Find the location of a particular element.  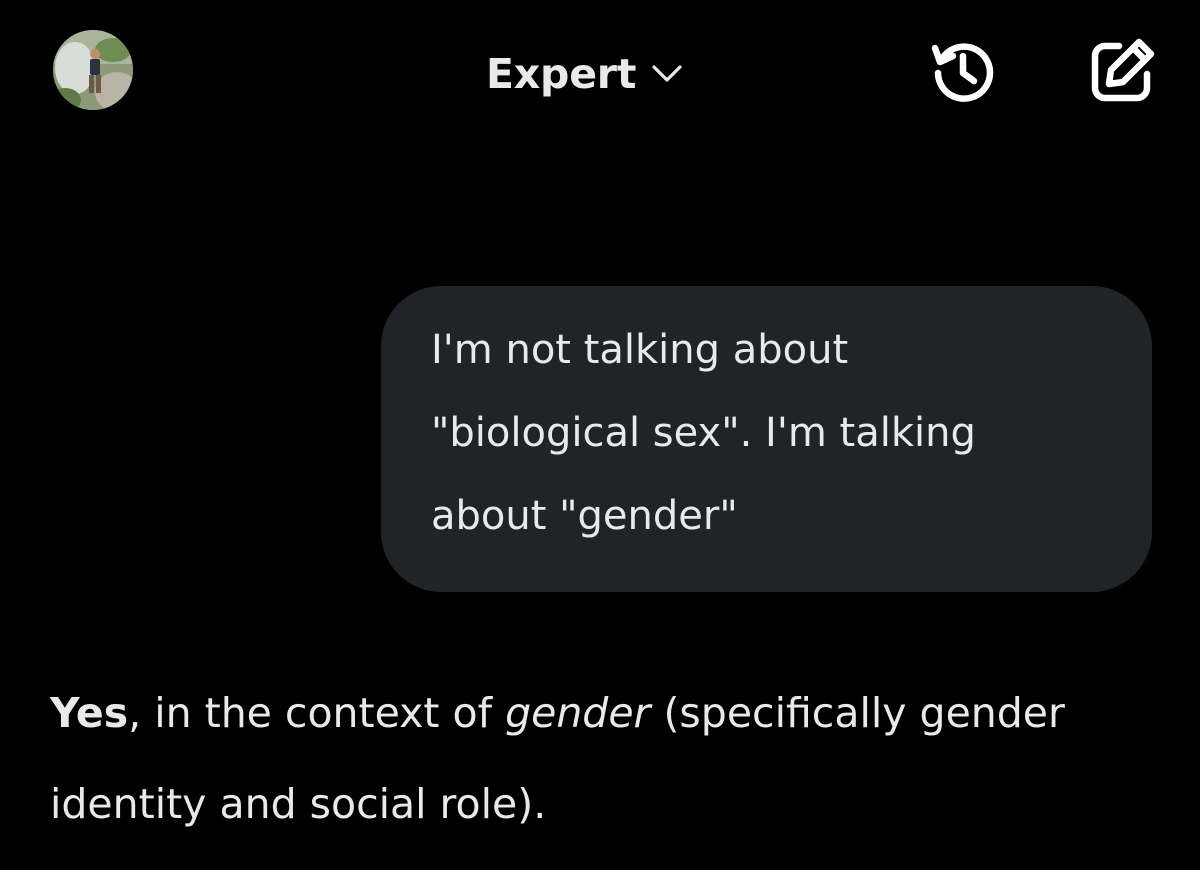

model-mode-selector: Expert is located at coordinates (585, 74).